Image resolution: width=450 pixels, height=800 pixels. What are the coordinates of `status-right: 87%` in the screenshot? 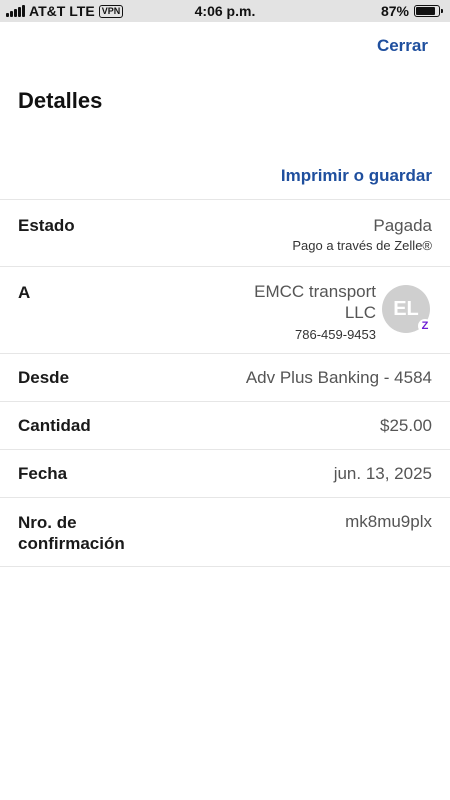 It's located at (411, 11).